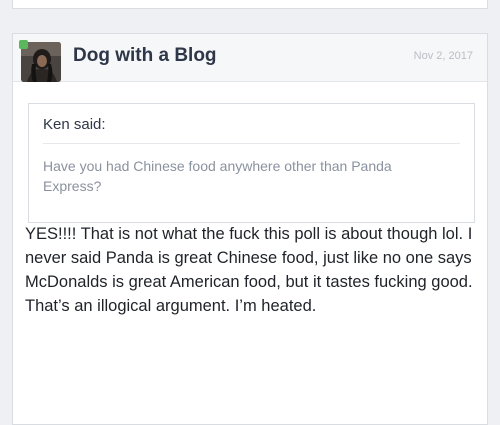  Describe the element at coordinates (145, 56) in the screenshot. I see `author-name-link: Dog with a Blog` at that location.